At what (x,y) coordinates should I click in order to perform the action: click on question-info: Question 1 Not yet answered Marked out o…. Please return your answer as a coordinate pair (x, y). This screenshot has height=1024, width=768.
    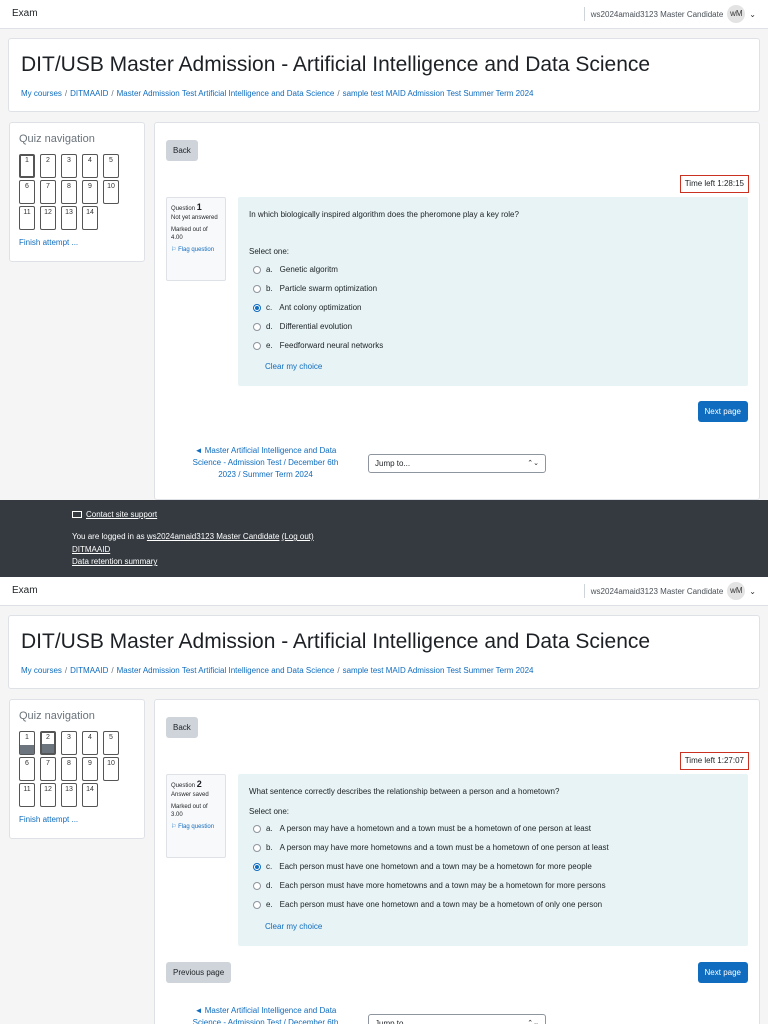
    Looking at the image, I should click on (196, 239).